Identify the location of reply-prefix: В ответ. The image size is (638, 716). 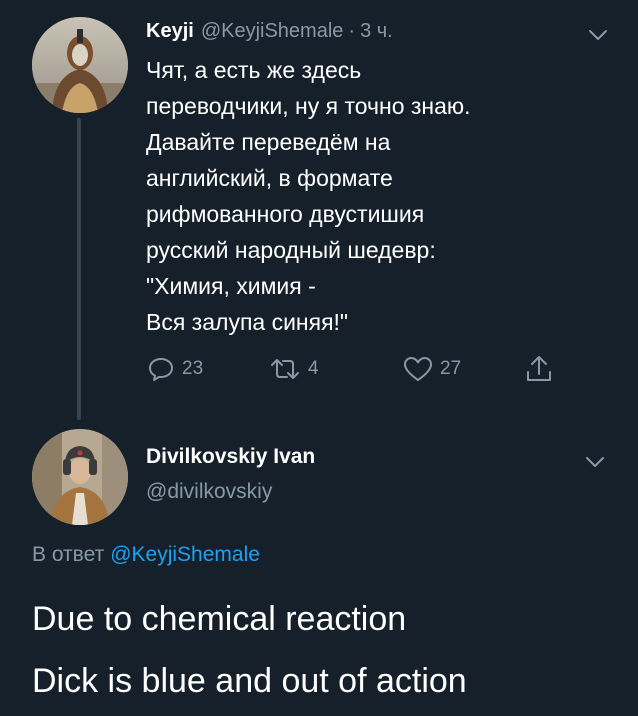
(68, 554).